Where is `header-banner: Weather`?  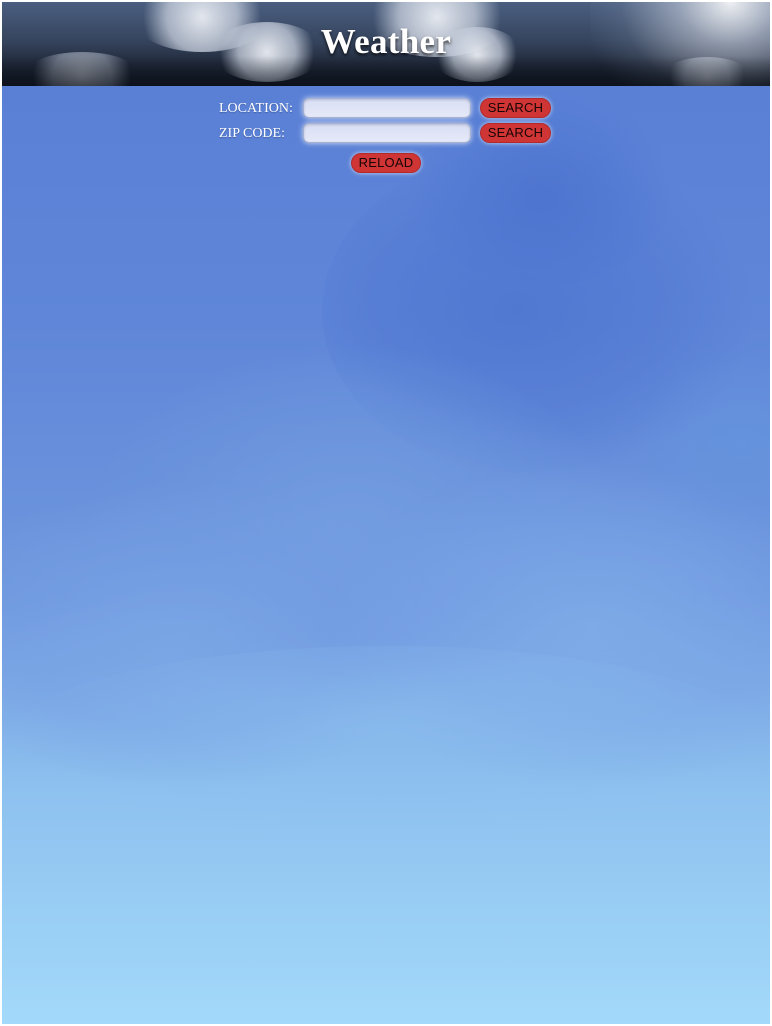 header-banner: Weather is located at coordinates (386, 44).